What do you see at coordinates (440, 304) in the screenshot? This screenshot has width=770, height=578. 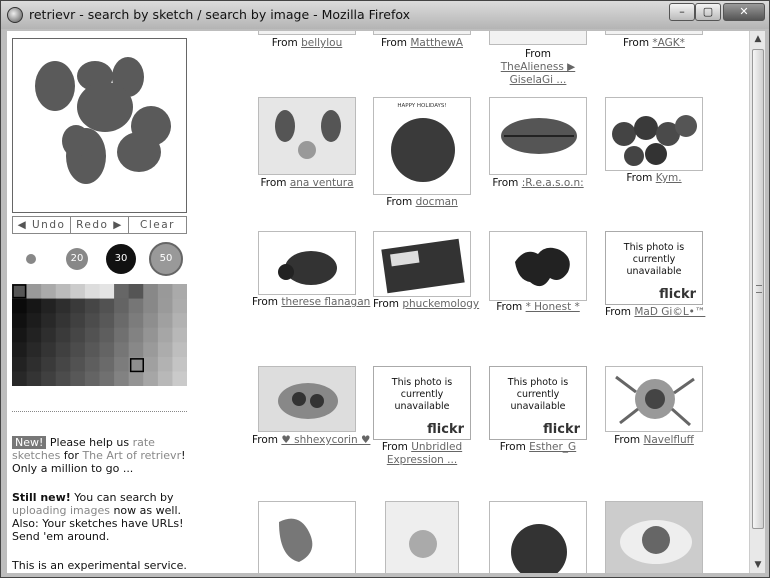 I see `author-link: phuckemology` at bounding box center [440, 304].